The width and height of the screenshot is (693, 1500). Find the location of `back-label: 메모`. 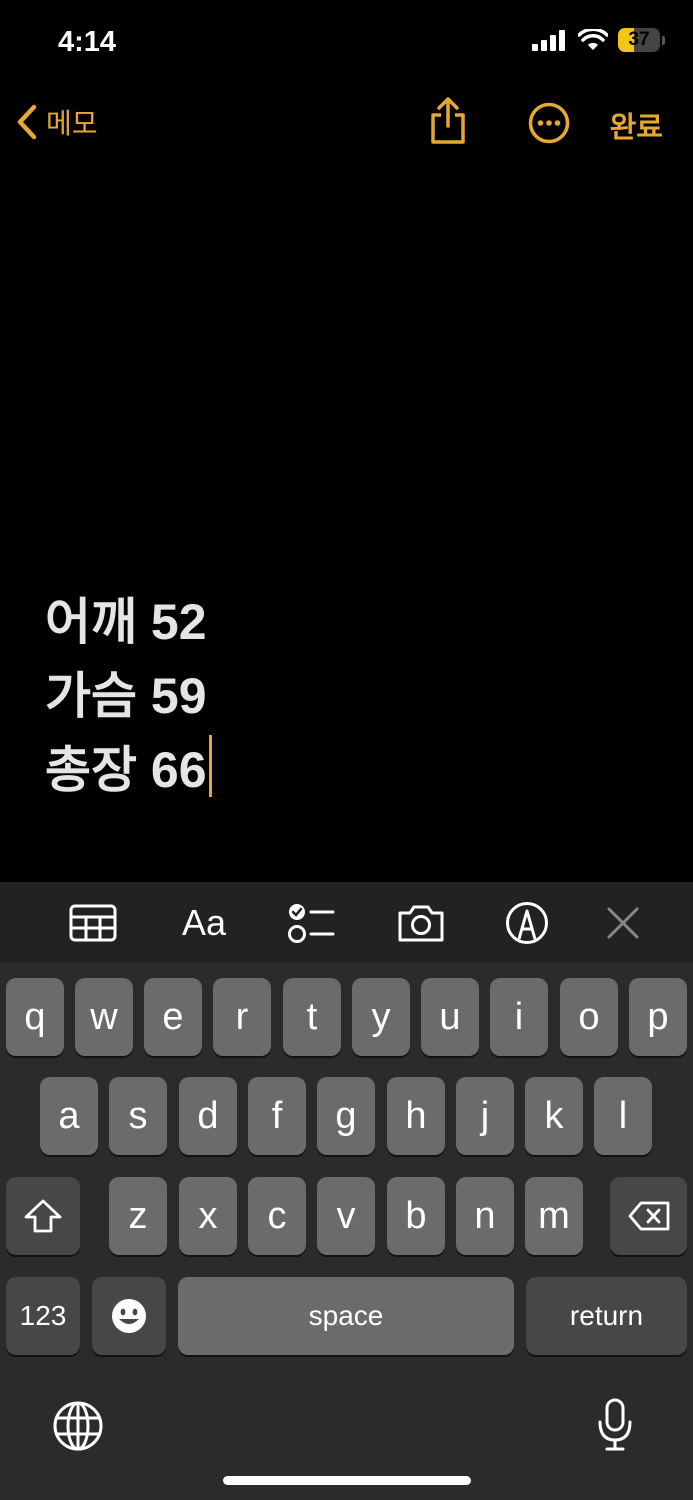

back-label: 메모 is located at coordinates (72, 123).